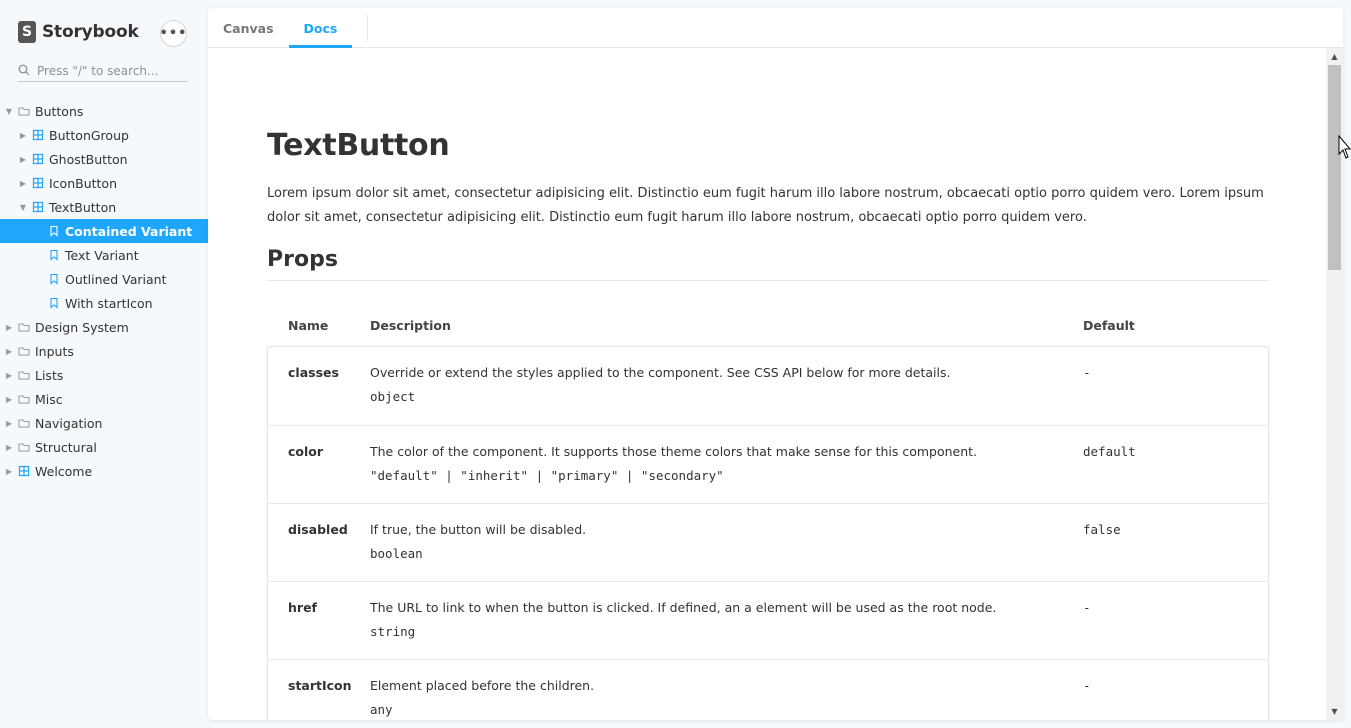 Image resolution: width=1351 pixels, height=728 pixels. What do you see at coordinates (775, 28) in the screenshot?
I see `panel-tabs: Canvas Docs` at bounding box center [775, 28].